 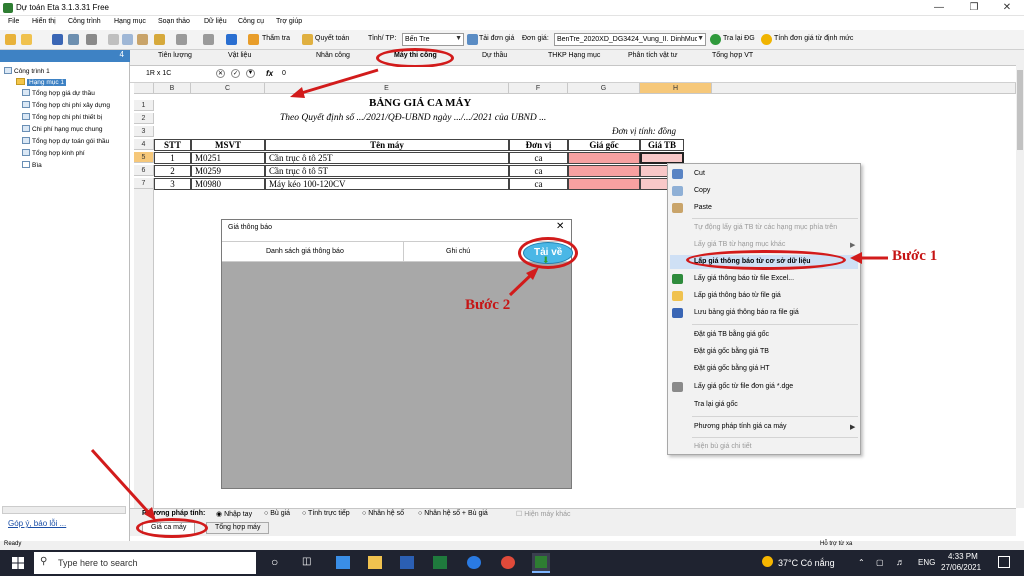 I want to click on finalize-icon, so click(x=307, y=39).